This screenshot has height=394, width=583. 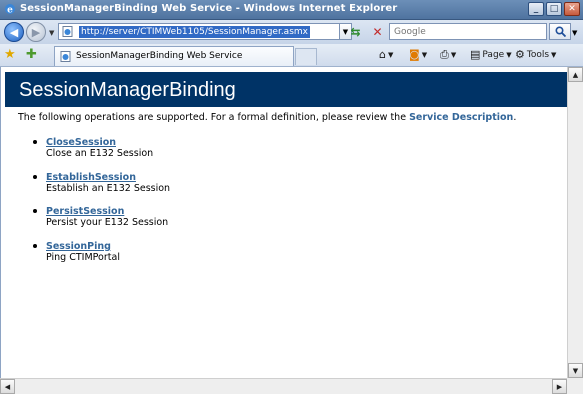 I want to click on refresh-button: ⇆, so click(x=355, y=31).